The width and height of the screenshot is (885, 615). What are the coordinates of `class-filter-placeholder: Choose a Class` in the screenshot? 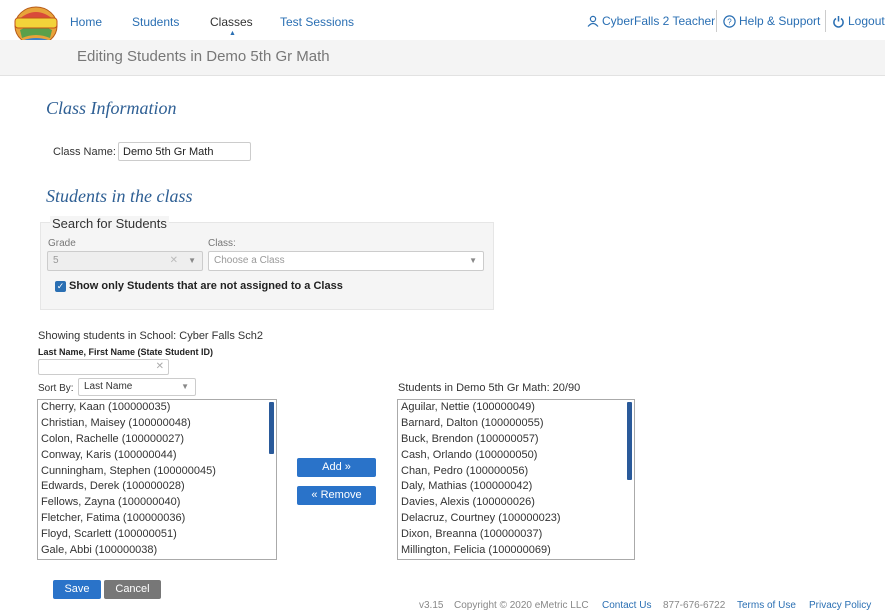 It's located at (249, 260).